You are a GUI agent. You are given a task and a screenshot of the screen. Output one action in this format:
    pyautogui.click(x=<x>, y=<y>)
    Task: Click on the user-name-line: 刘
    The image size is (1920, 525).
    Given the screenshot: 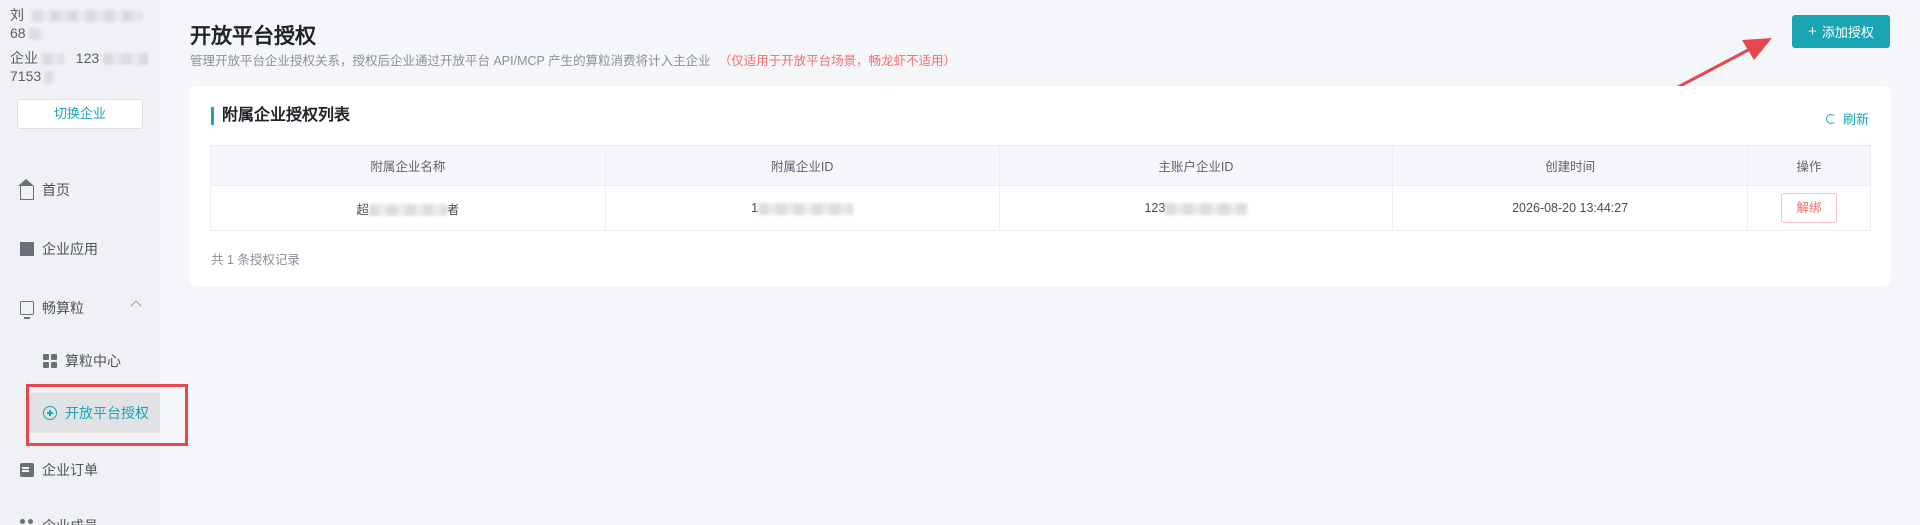 What is the action you would take?
    pyautogui.click(x=79, y=15)
    